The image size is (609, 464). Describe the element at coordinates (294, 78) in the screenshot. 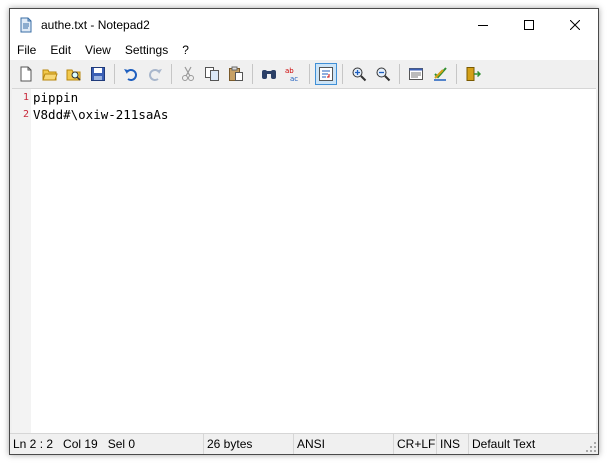

I see `svg-text: ac` at that location.